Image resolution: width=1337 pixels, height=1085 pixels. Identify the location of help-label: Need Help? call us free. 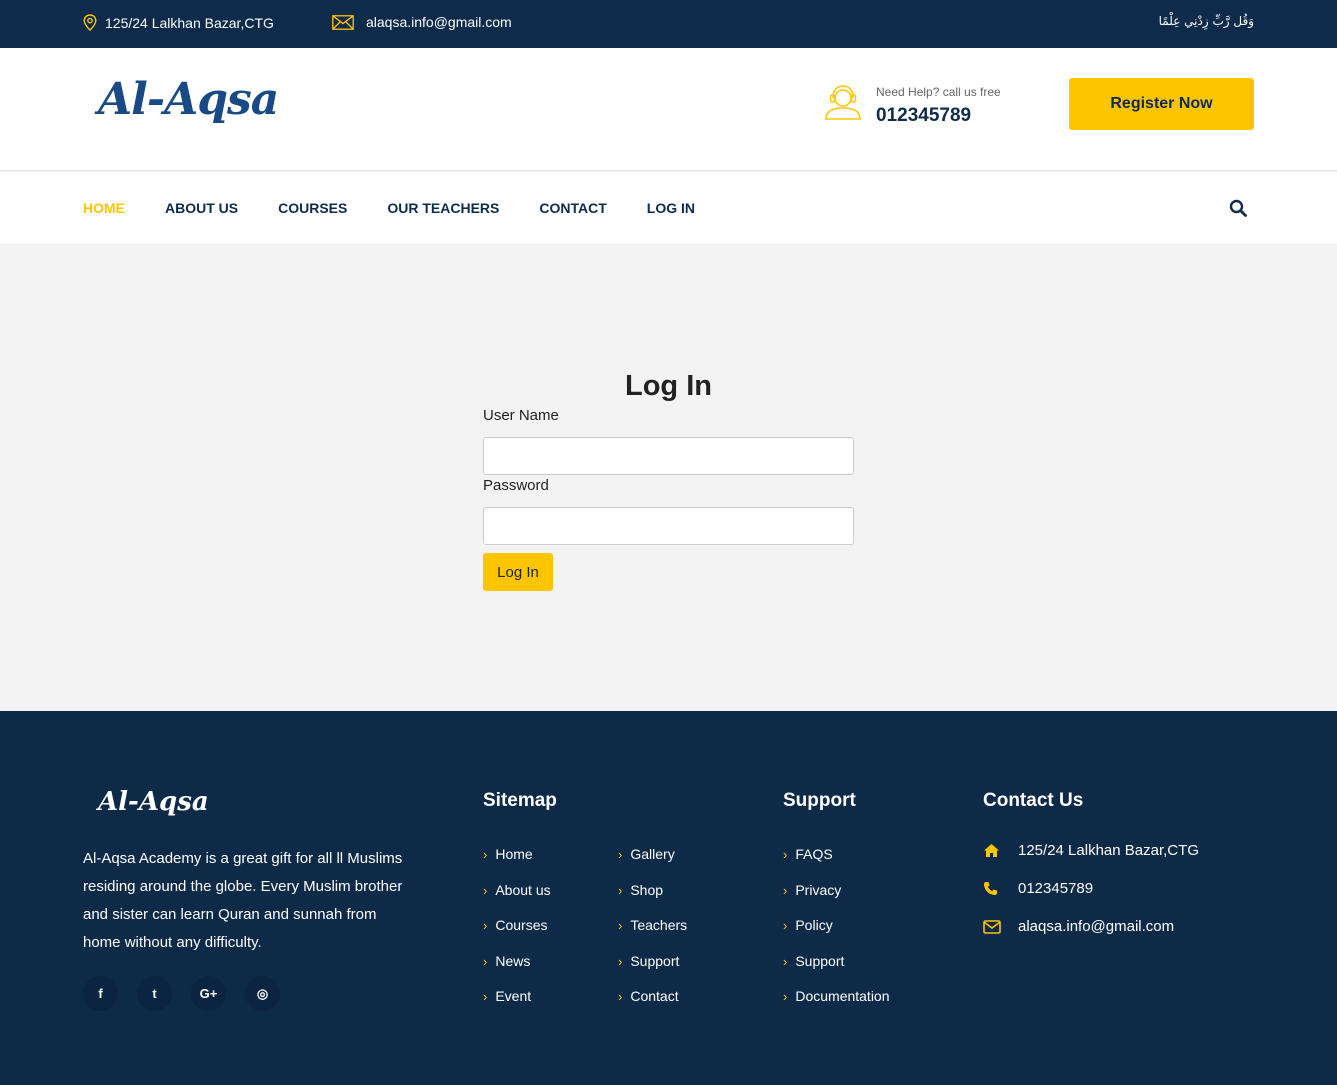
(938, 92).